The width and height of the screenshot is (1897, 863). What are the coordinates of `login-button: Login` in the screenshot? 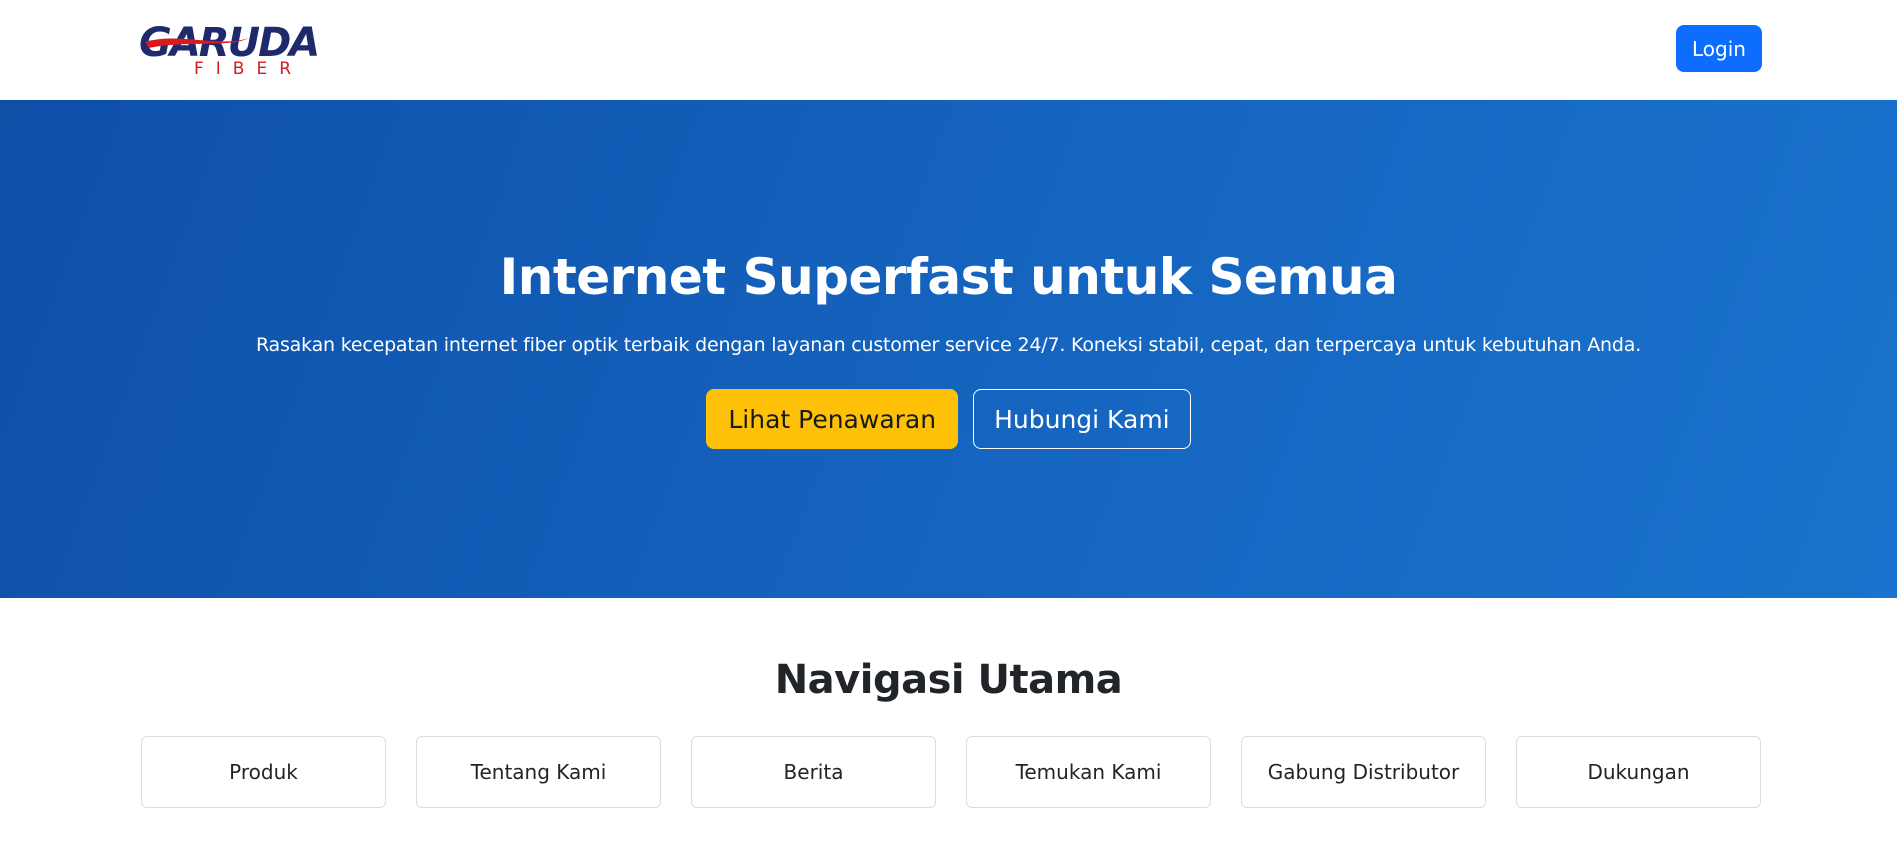 It's located at (1719, 48).